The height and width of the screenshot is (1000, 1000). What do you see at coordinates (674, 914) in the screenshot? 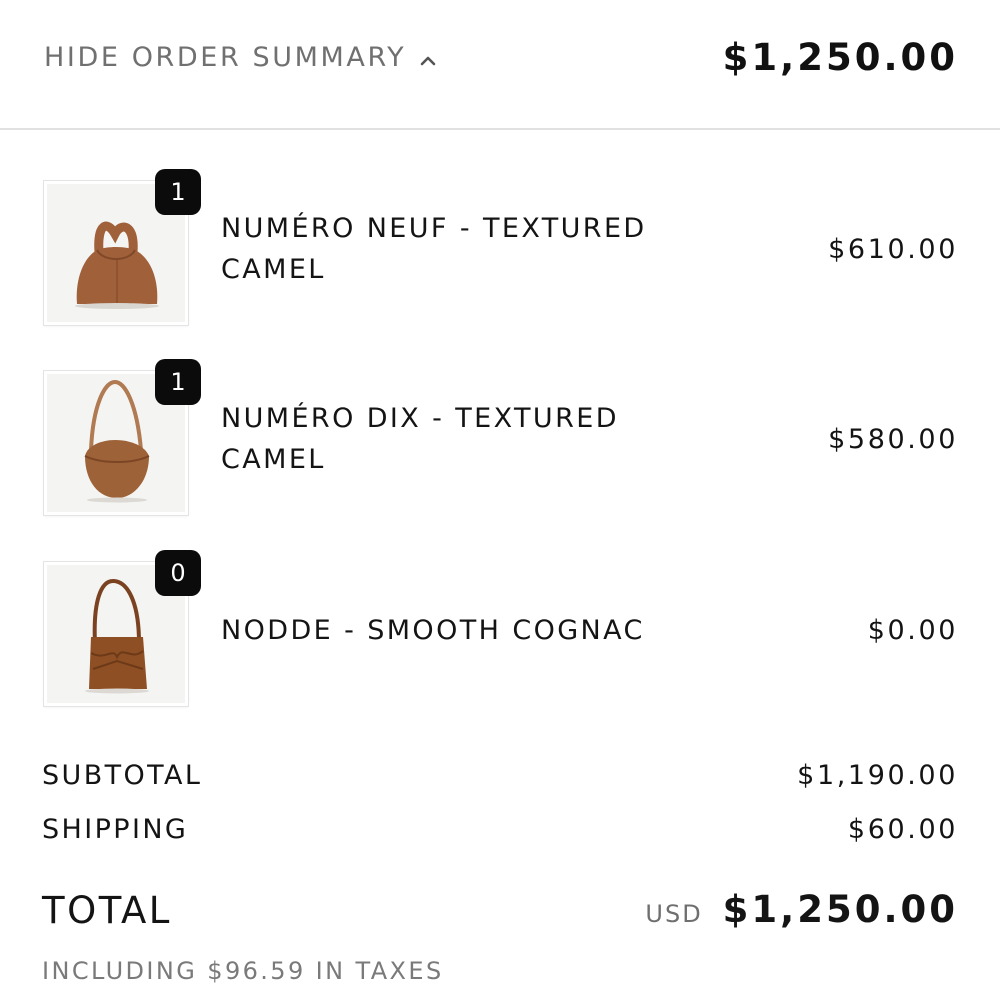
I see `currency-code: USD` at bounding box center [674, 914].